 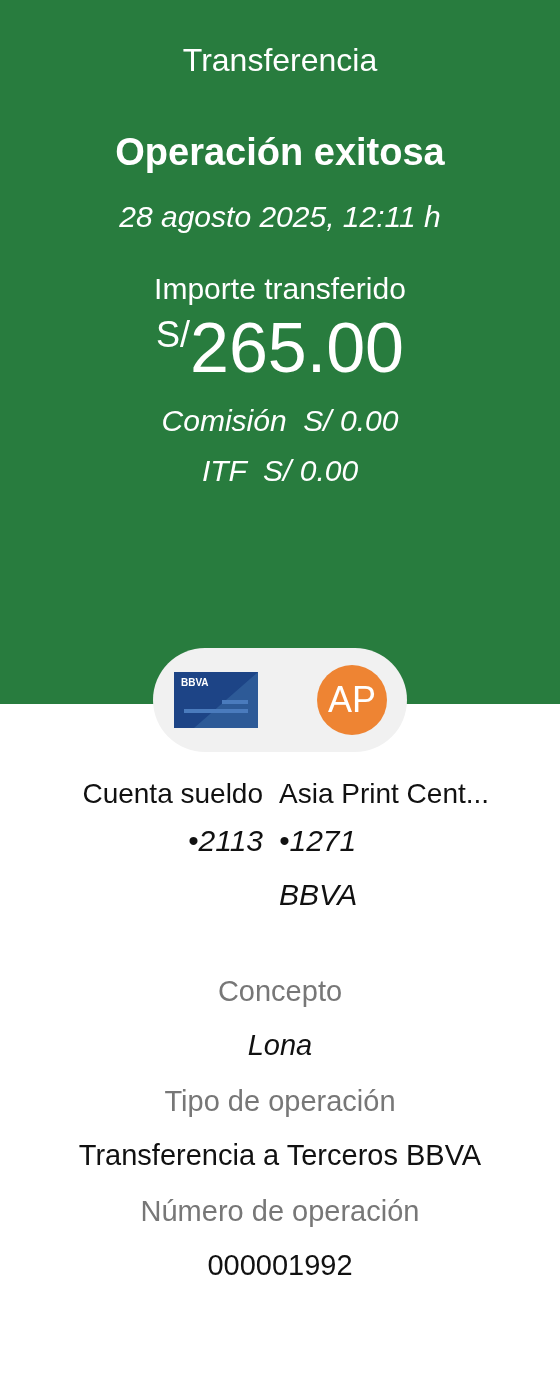 I want to click on origin-account: •2113, so click(x=225, y=841).